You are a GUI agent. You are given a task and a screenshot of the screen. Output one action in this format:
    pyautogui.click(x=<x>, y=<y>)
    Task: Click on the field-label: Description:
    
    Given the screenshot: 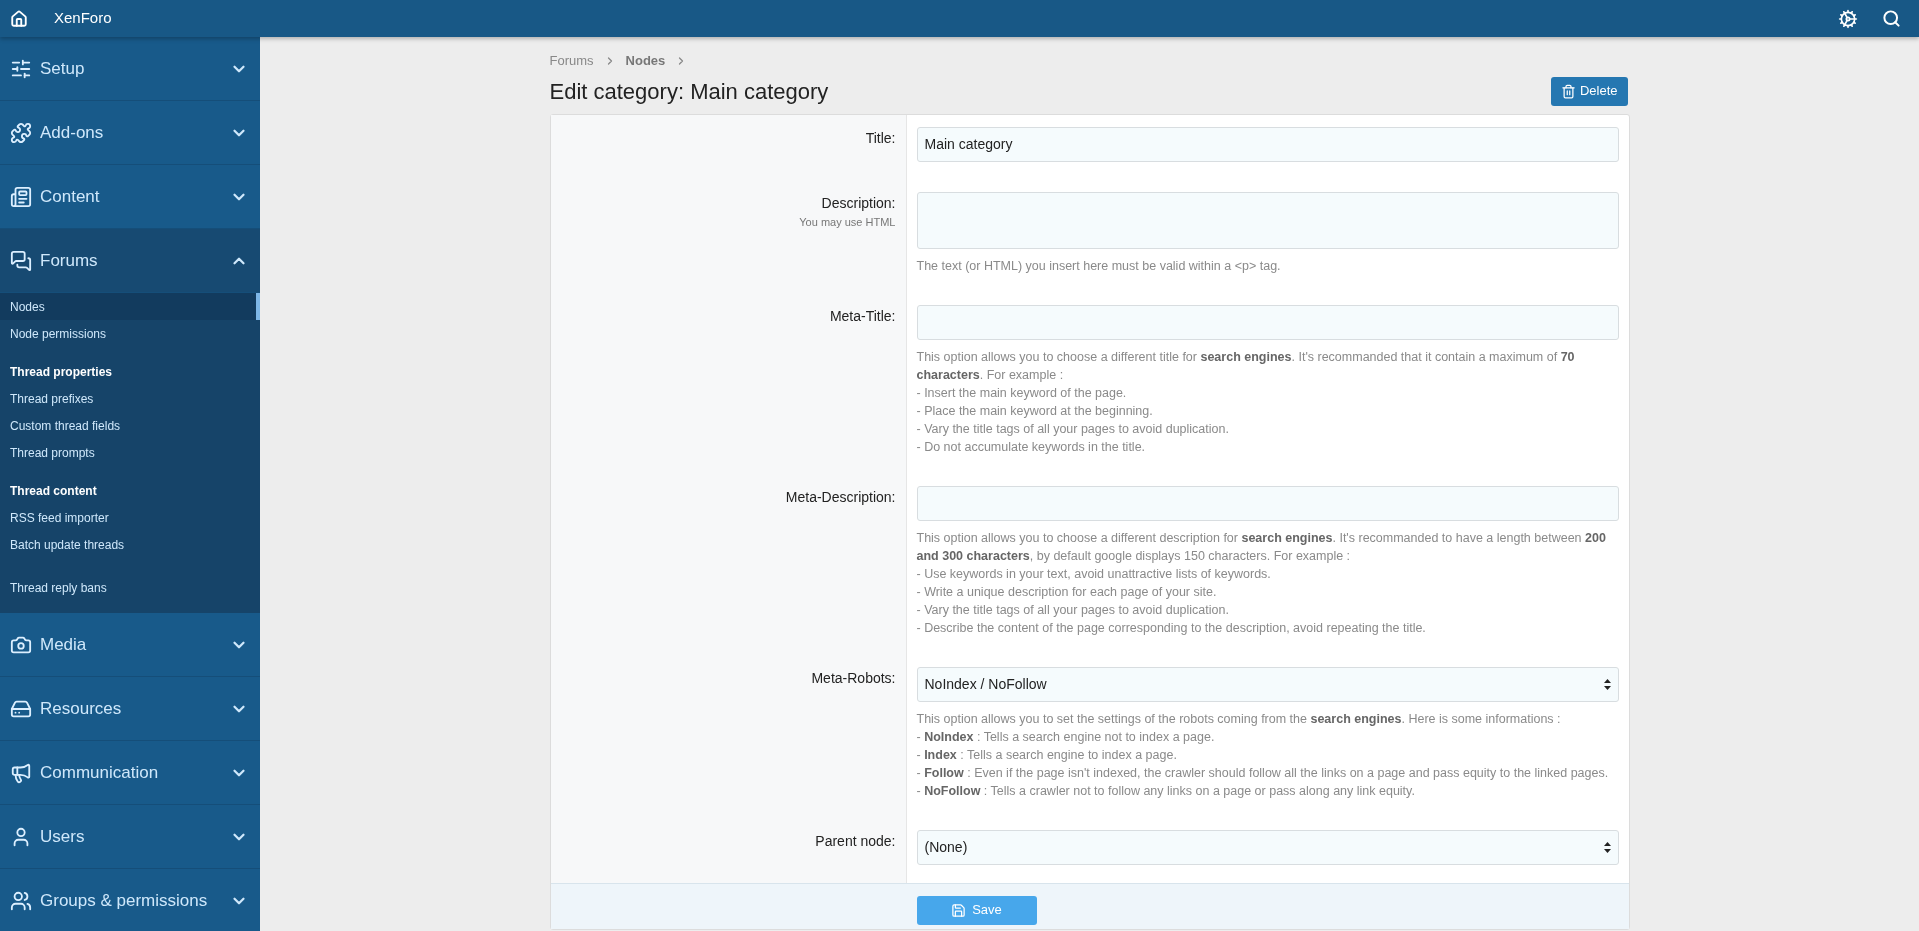 What is the action you would take?
    pyautogui.click(x=858, y=202)
    